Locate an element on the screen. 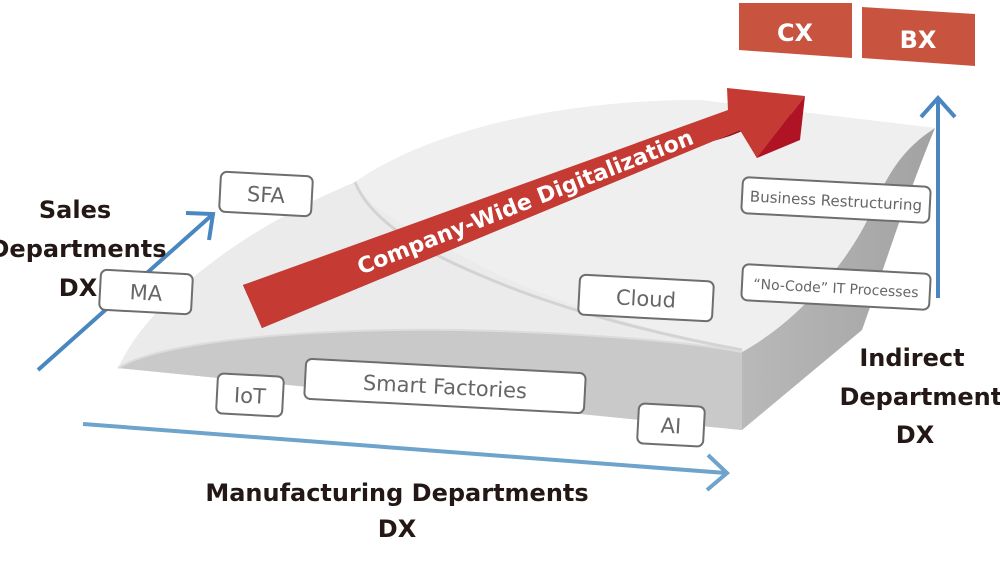 This screenshot has height=572, width=1000. tag-ma: MA is located at coordinates (146, 292).